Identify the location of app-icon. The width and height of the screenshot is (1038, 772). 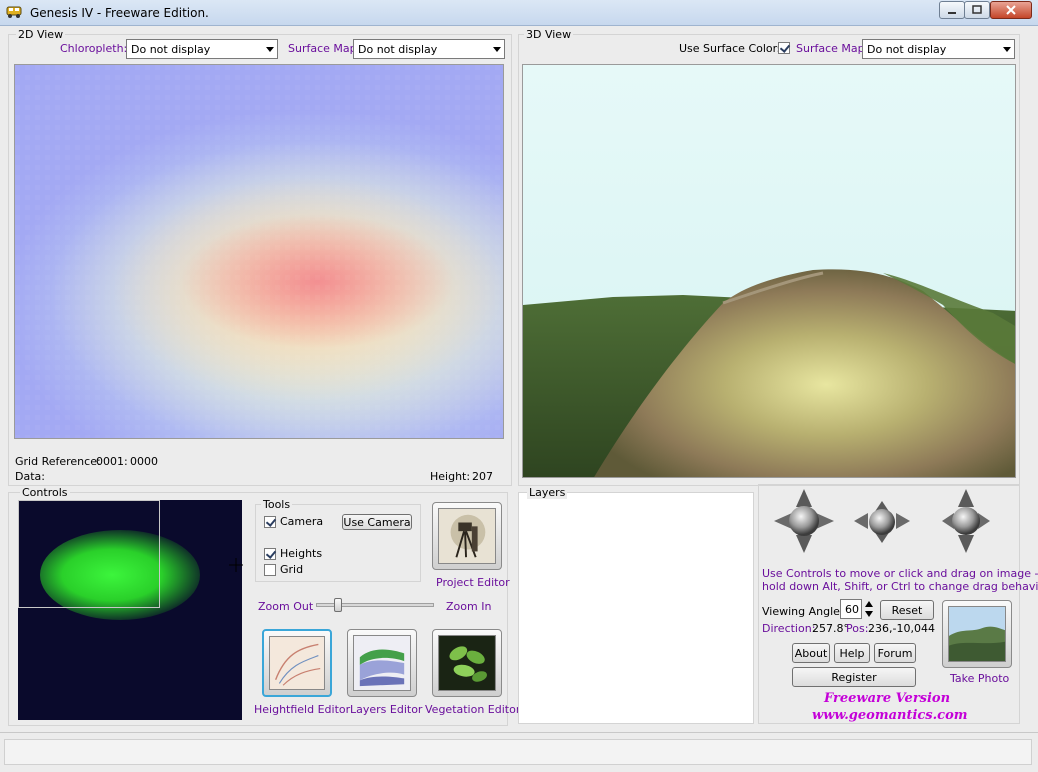
(14, 12).